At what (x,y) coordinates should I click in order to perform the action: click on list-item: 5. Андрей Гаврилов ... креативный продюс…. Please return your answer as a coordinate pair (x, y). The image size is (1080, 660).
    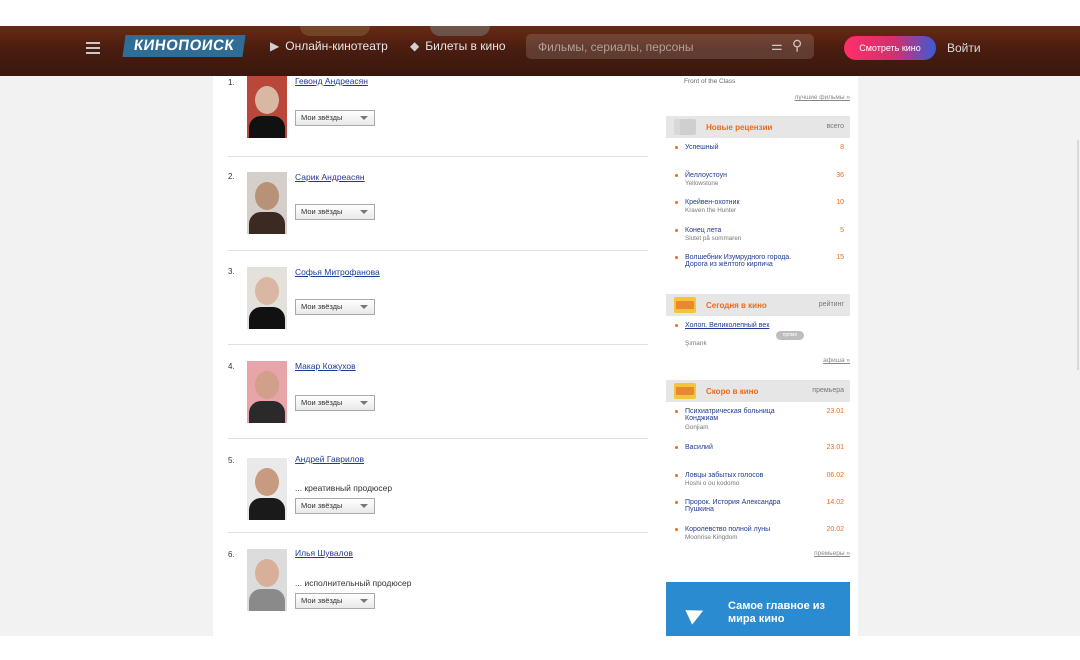
    Looking at the image, I should click on (439, 500).